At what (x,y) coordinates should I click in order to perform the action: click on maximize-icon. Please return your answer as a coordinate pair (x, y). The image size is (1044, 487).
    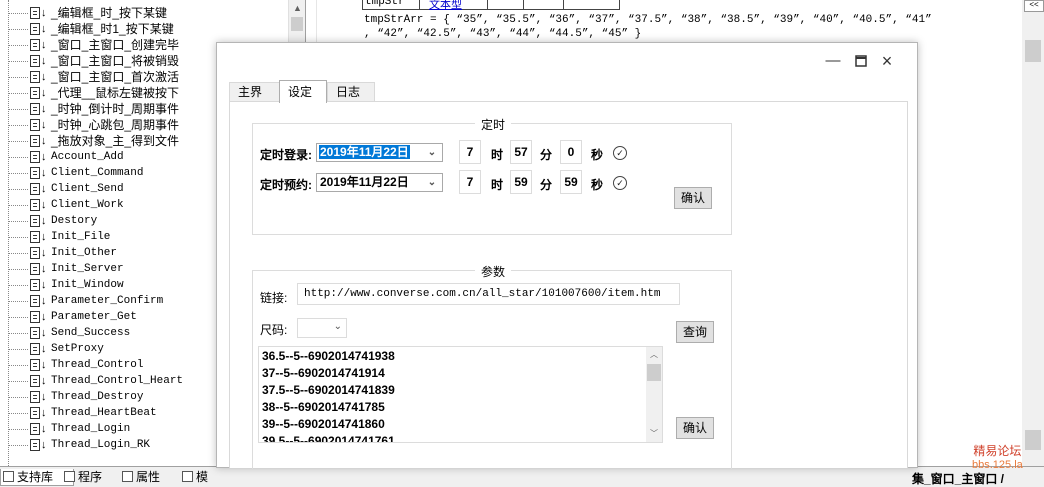
    Looking at the image, I should click on (861, 61).